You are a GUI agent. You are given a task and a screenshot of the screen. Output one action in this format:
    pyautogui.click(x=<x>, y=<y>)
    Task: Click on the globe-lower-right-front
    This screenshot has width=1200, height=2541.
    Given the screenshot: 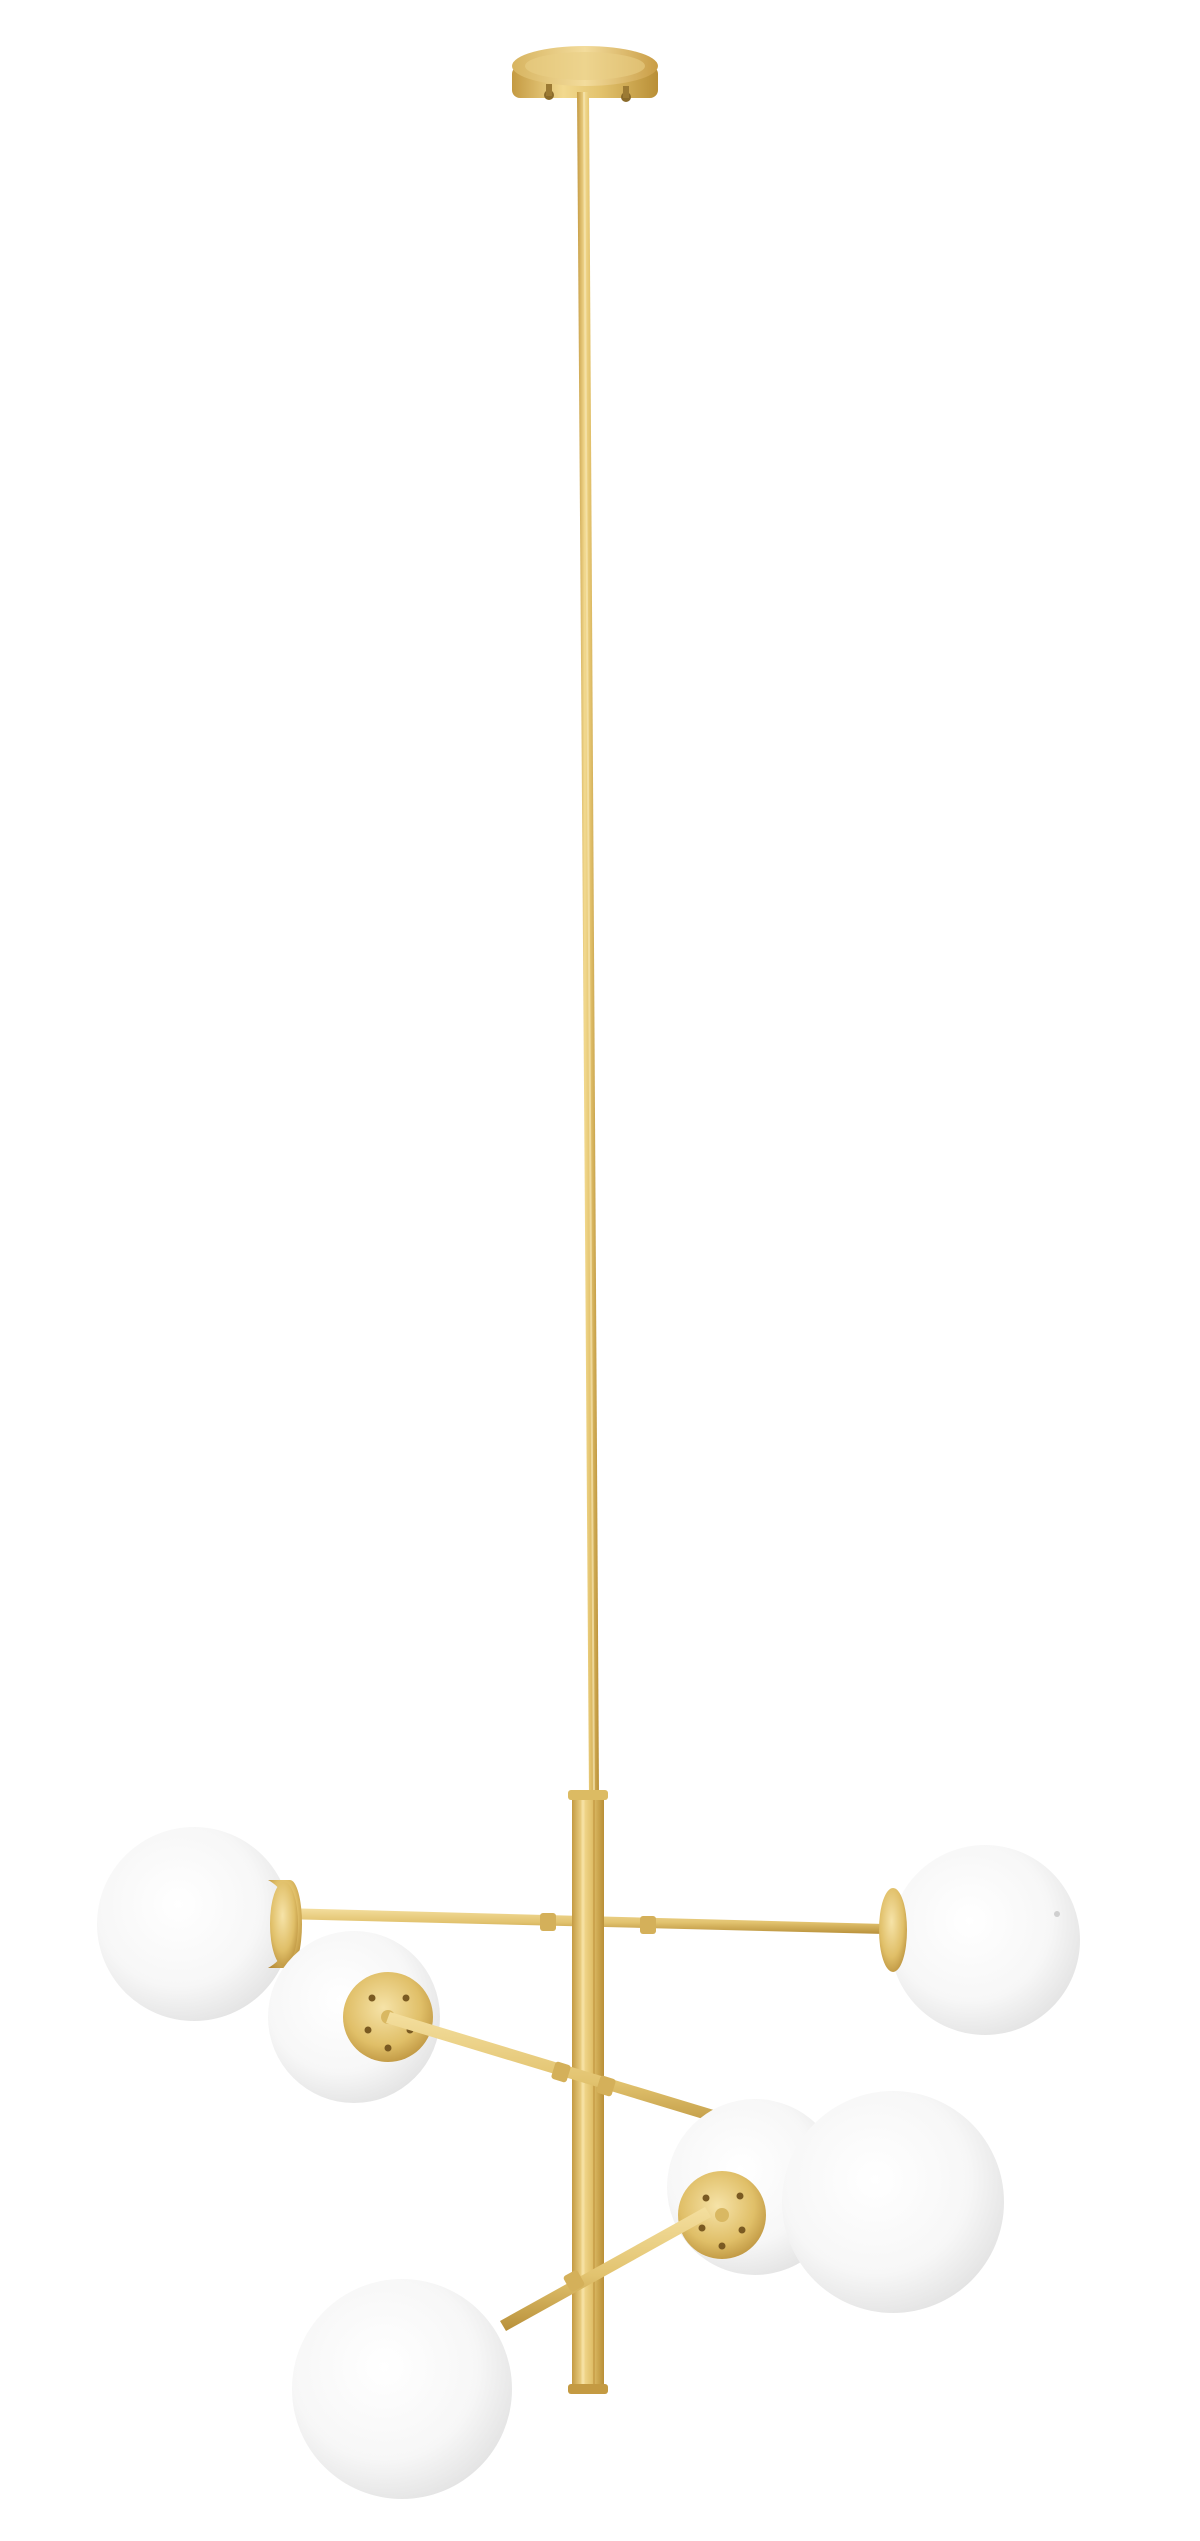 What is the action you would take?
    pyautogui.click(x=893, y=2202)
    